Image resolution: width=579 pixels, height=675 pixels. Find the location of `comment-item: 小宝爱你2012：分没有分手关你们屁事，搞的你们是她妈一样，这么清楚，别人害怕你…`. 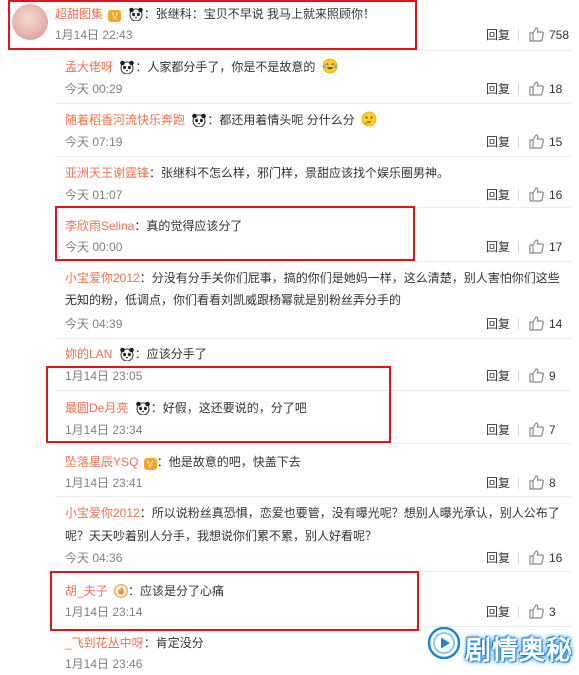

comment-item: 小宝爱你2012：分没有分手关你们屁事，搞的你们是她妈一样，这么清楚，别人害怕你… is located at coordinates (314, 301).